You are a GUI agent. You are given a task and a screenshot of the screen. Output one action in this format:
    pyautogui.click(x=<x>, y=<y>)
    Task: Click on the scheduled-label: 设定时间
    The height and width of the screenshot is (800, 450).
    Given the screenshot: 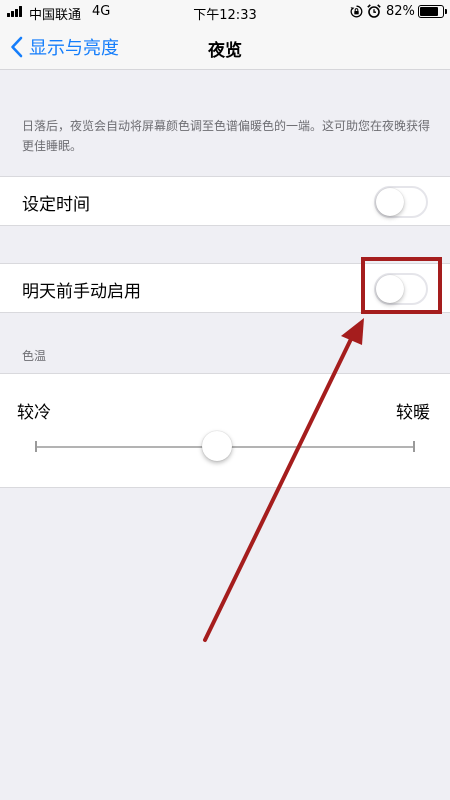 What is the action you would take?
    pyautogui.click(x=56, y=205)
    